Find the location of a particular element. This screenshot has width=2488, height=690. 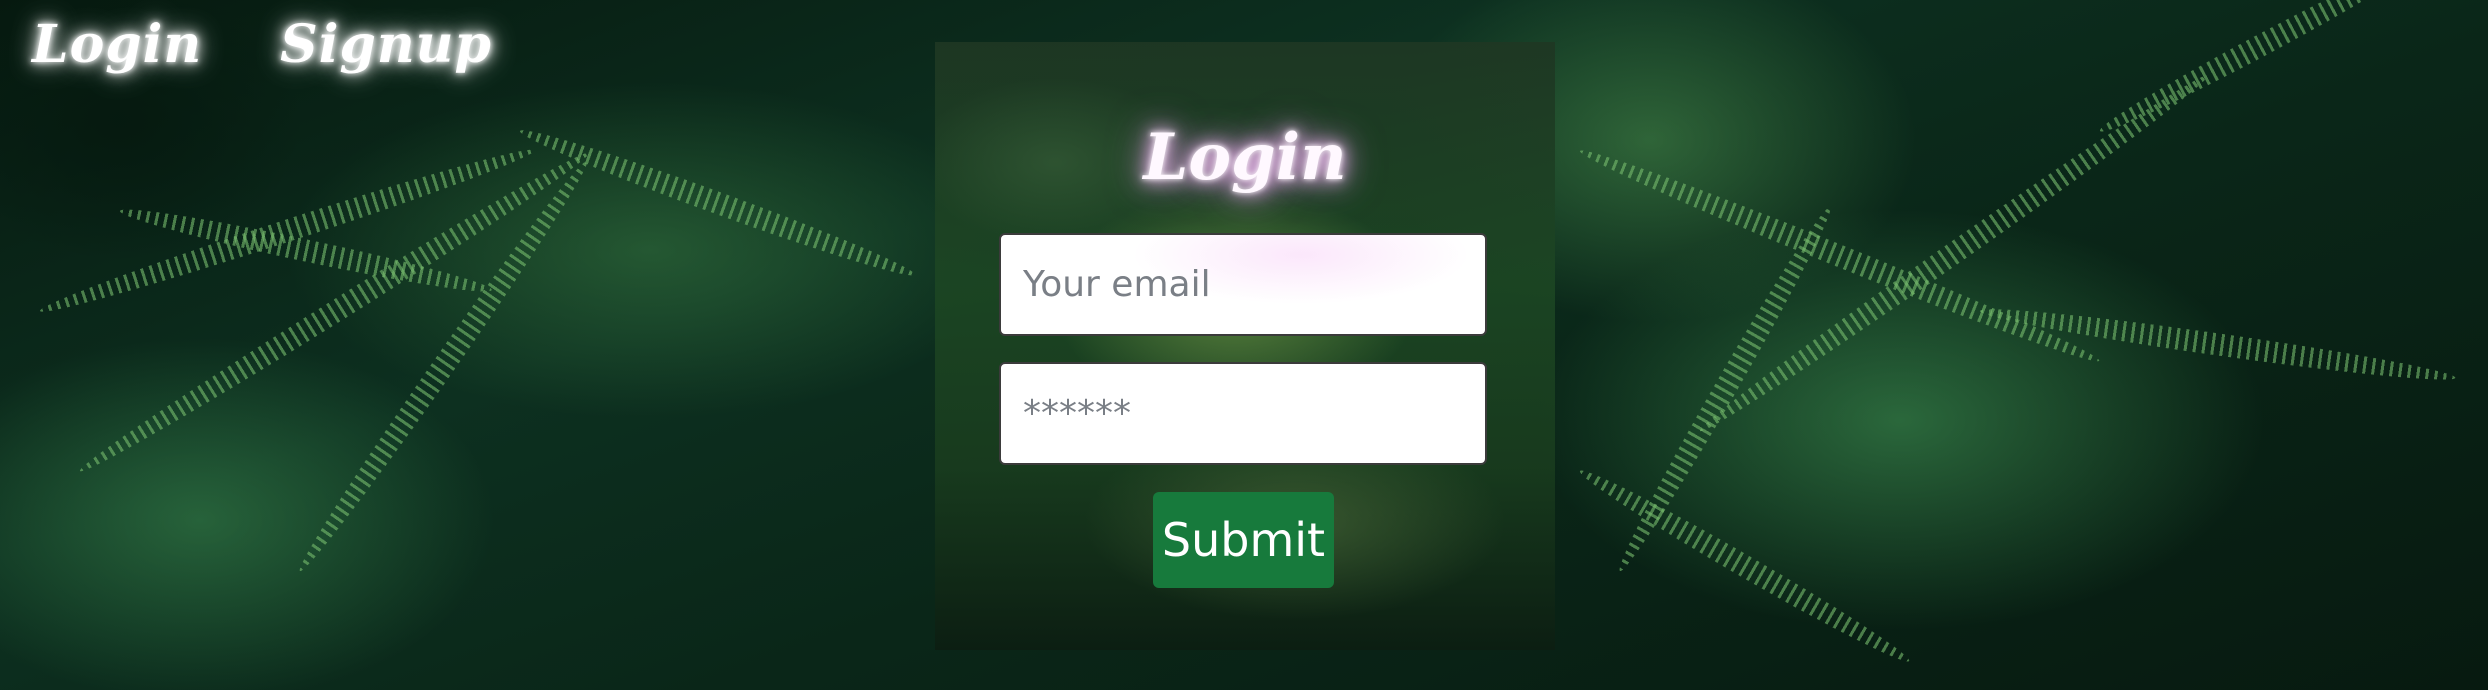

password-field is located at coordinates (1243, 413).